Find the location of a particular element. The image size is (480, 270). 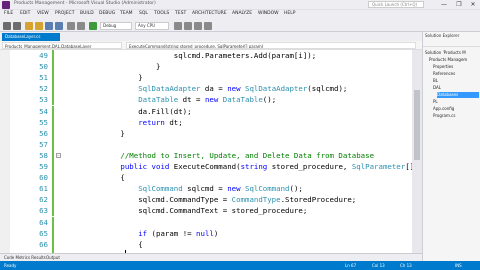

code-line: 66 { is located at coordinates (206, 244).